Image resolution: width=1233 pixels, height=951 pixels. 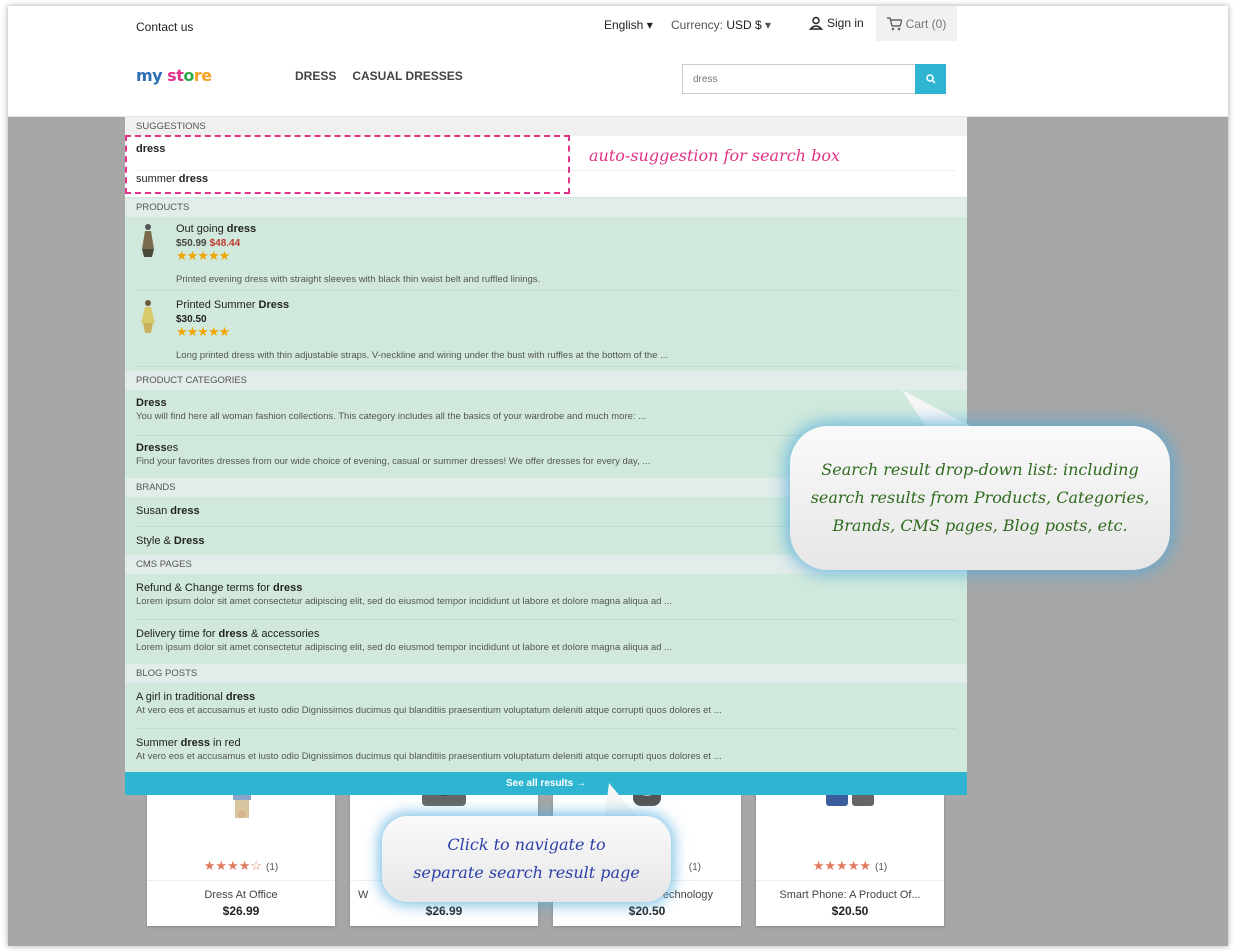 I want to click on annotation-suggest: auto-suggestion for search box, so click(x=714, y=155).